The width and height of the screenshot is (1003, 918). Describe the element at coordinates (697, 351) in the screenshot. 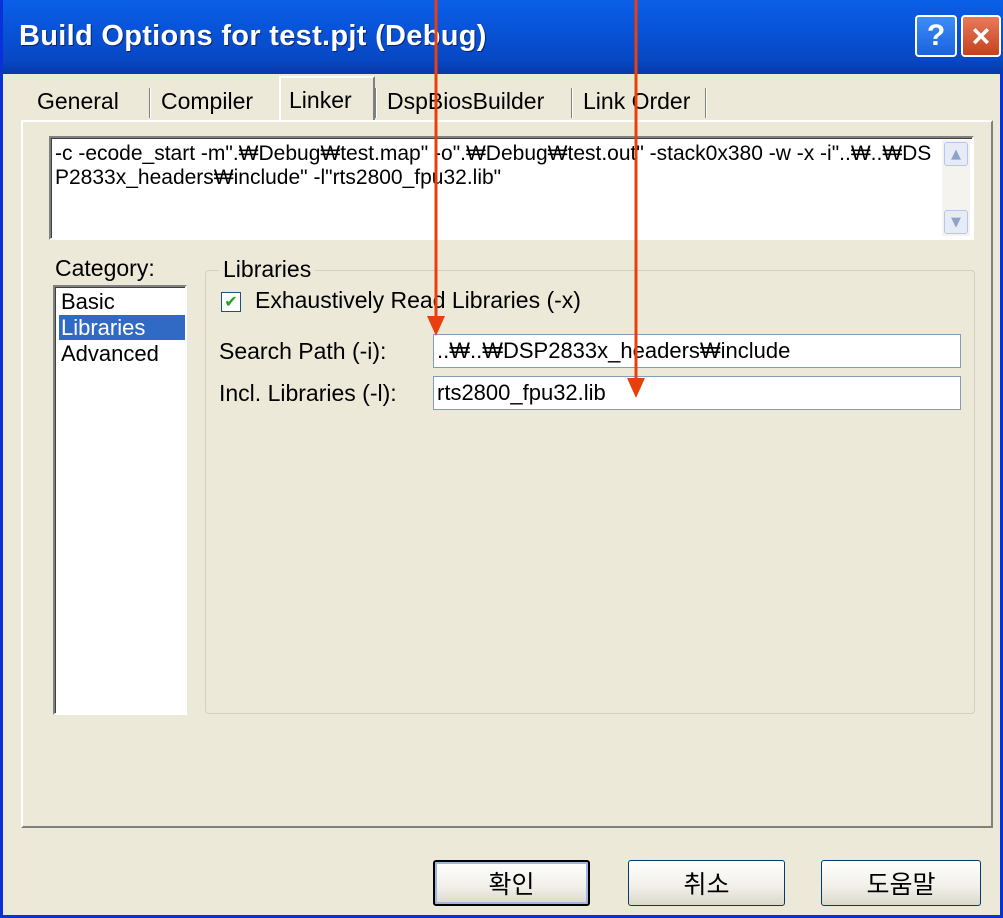

I see `search-path-field: ..₩..₩DSP2833x_headers₩include` at that location.